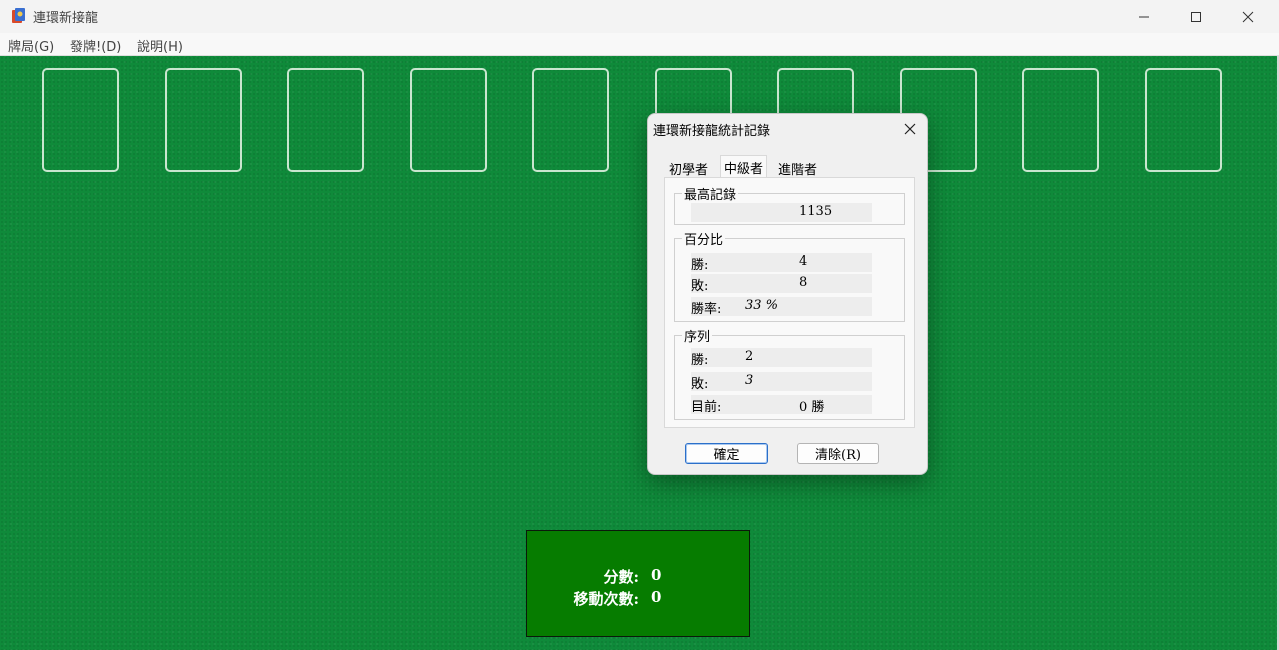 The height and width of the screenshot is (650, 1279). What do you see at coordinates (700, 265) in the screenshot?
I see `wins-label: 勝:` at bounding box center [700, 265].